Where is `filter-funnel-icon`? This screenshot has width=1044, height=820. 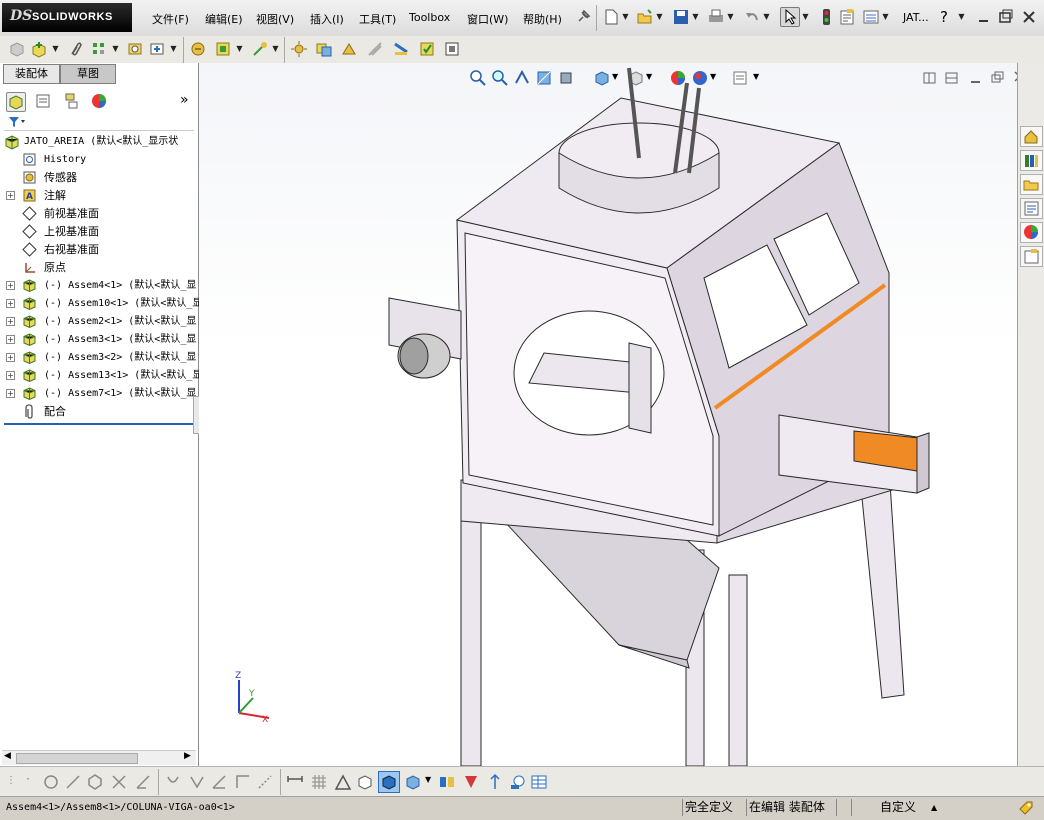
filter-funnel-icon is located at coordinates (17, 122).